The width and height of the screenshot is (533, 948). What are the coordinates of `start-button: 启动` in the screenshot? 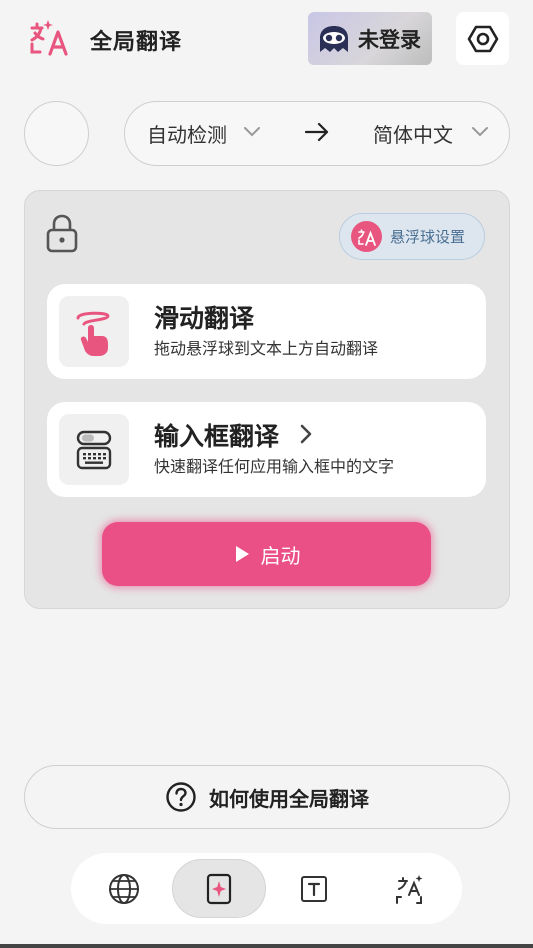 It's located at (266, 554).